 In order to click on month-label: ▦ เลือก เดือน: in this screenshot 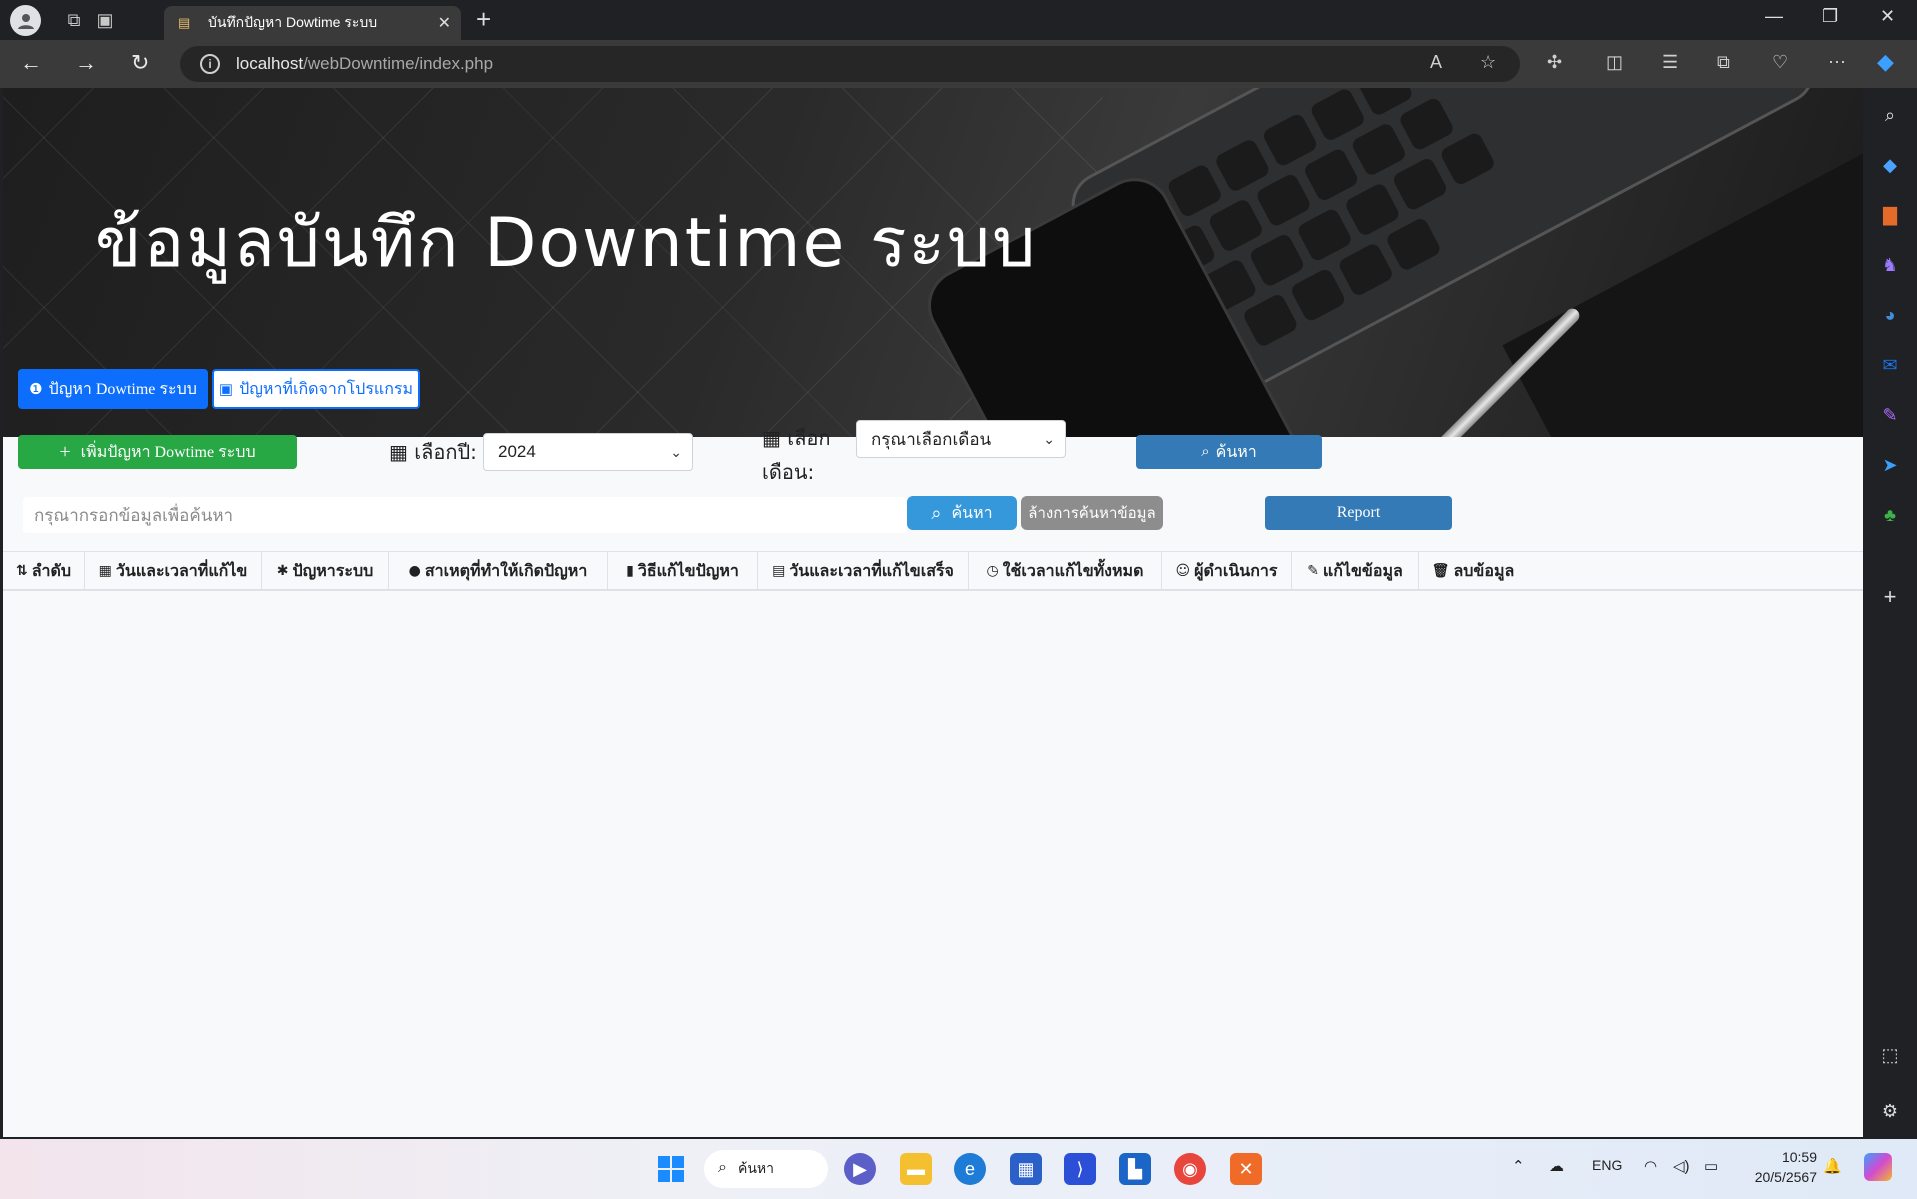, I will do `click(796, 455)`.